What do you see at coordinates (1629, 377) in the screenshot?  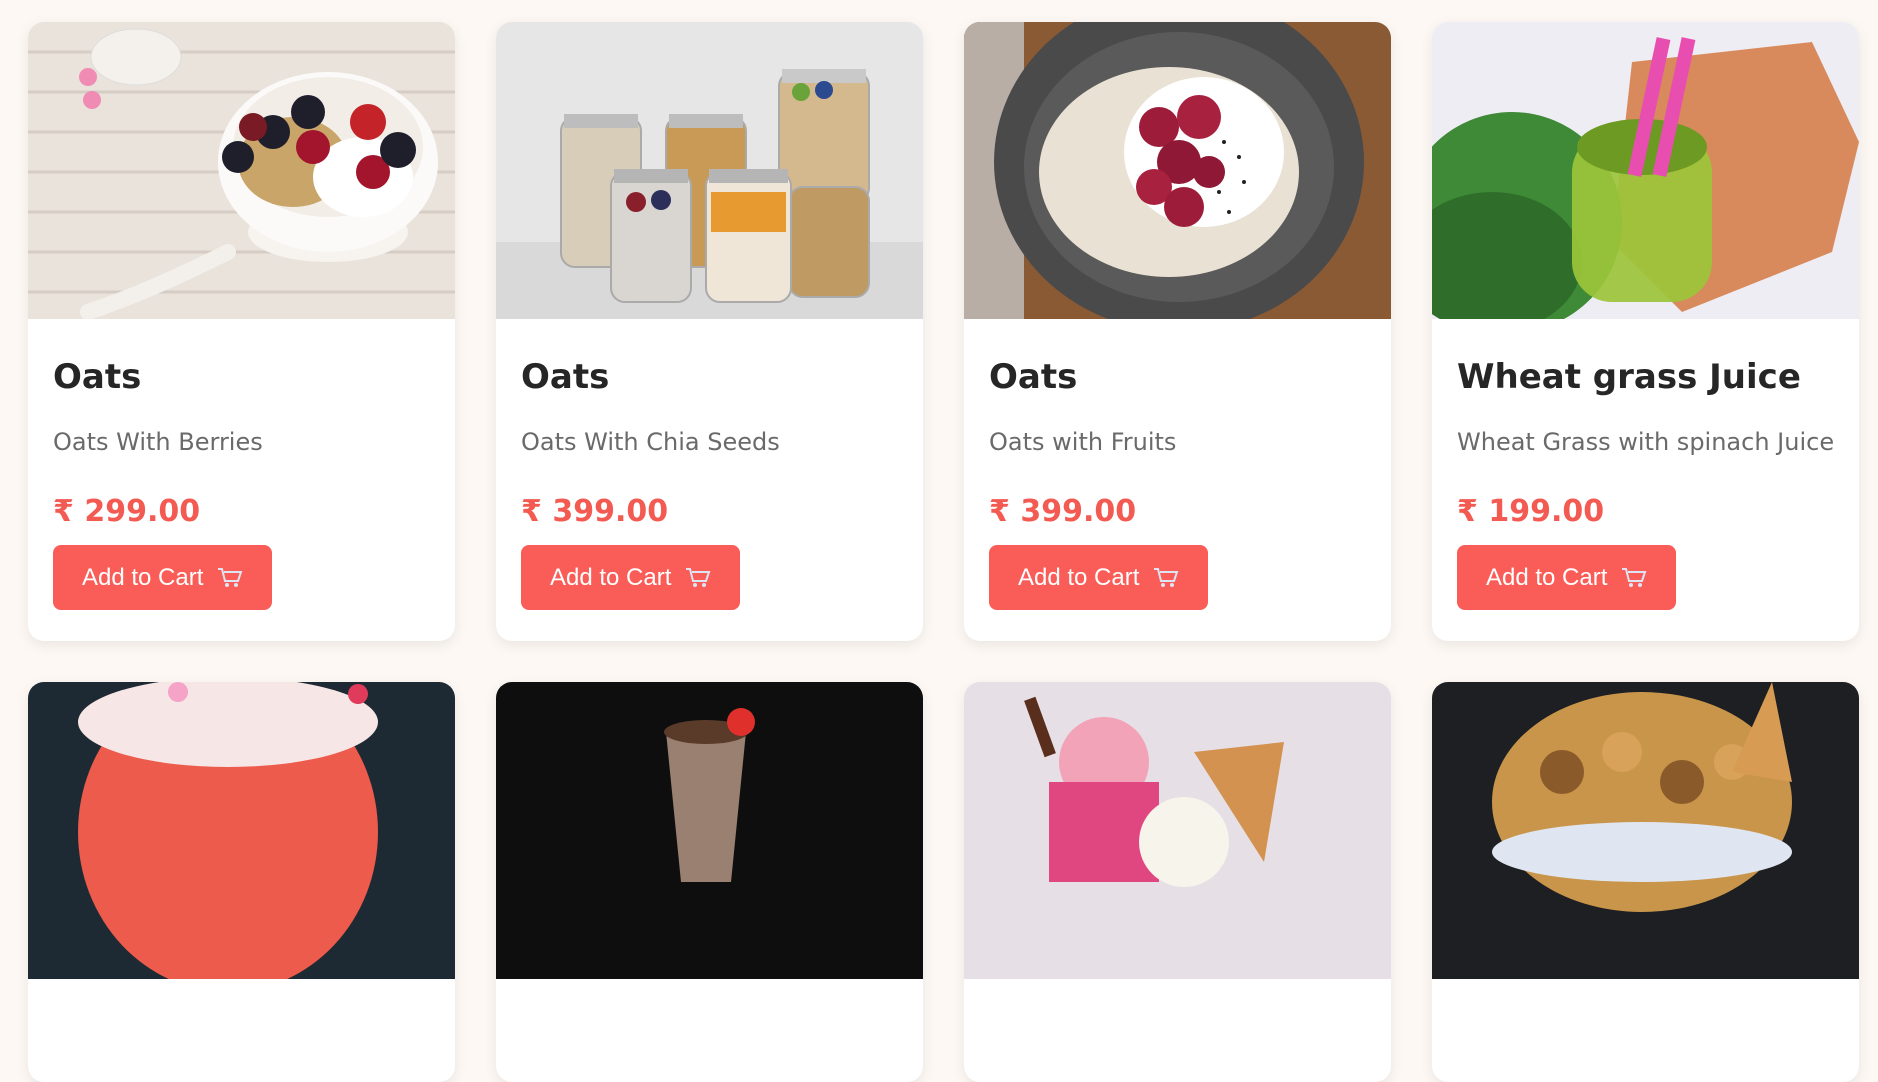 I see `product-title: Wheat grass Juice` at bounding box center [1629, 377].